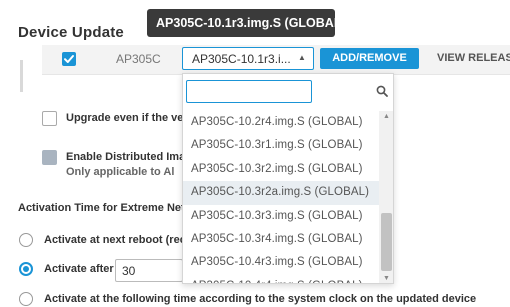  I want to click on search-icon, so click(382, 91).